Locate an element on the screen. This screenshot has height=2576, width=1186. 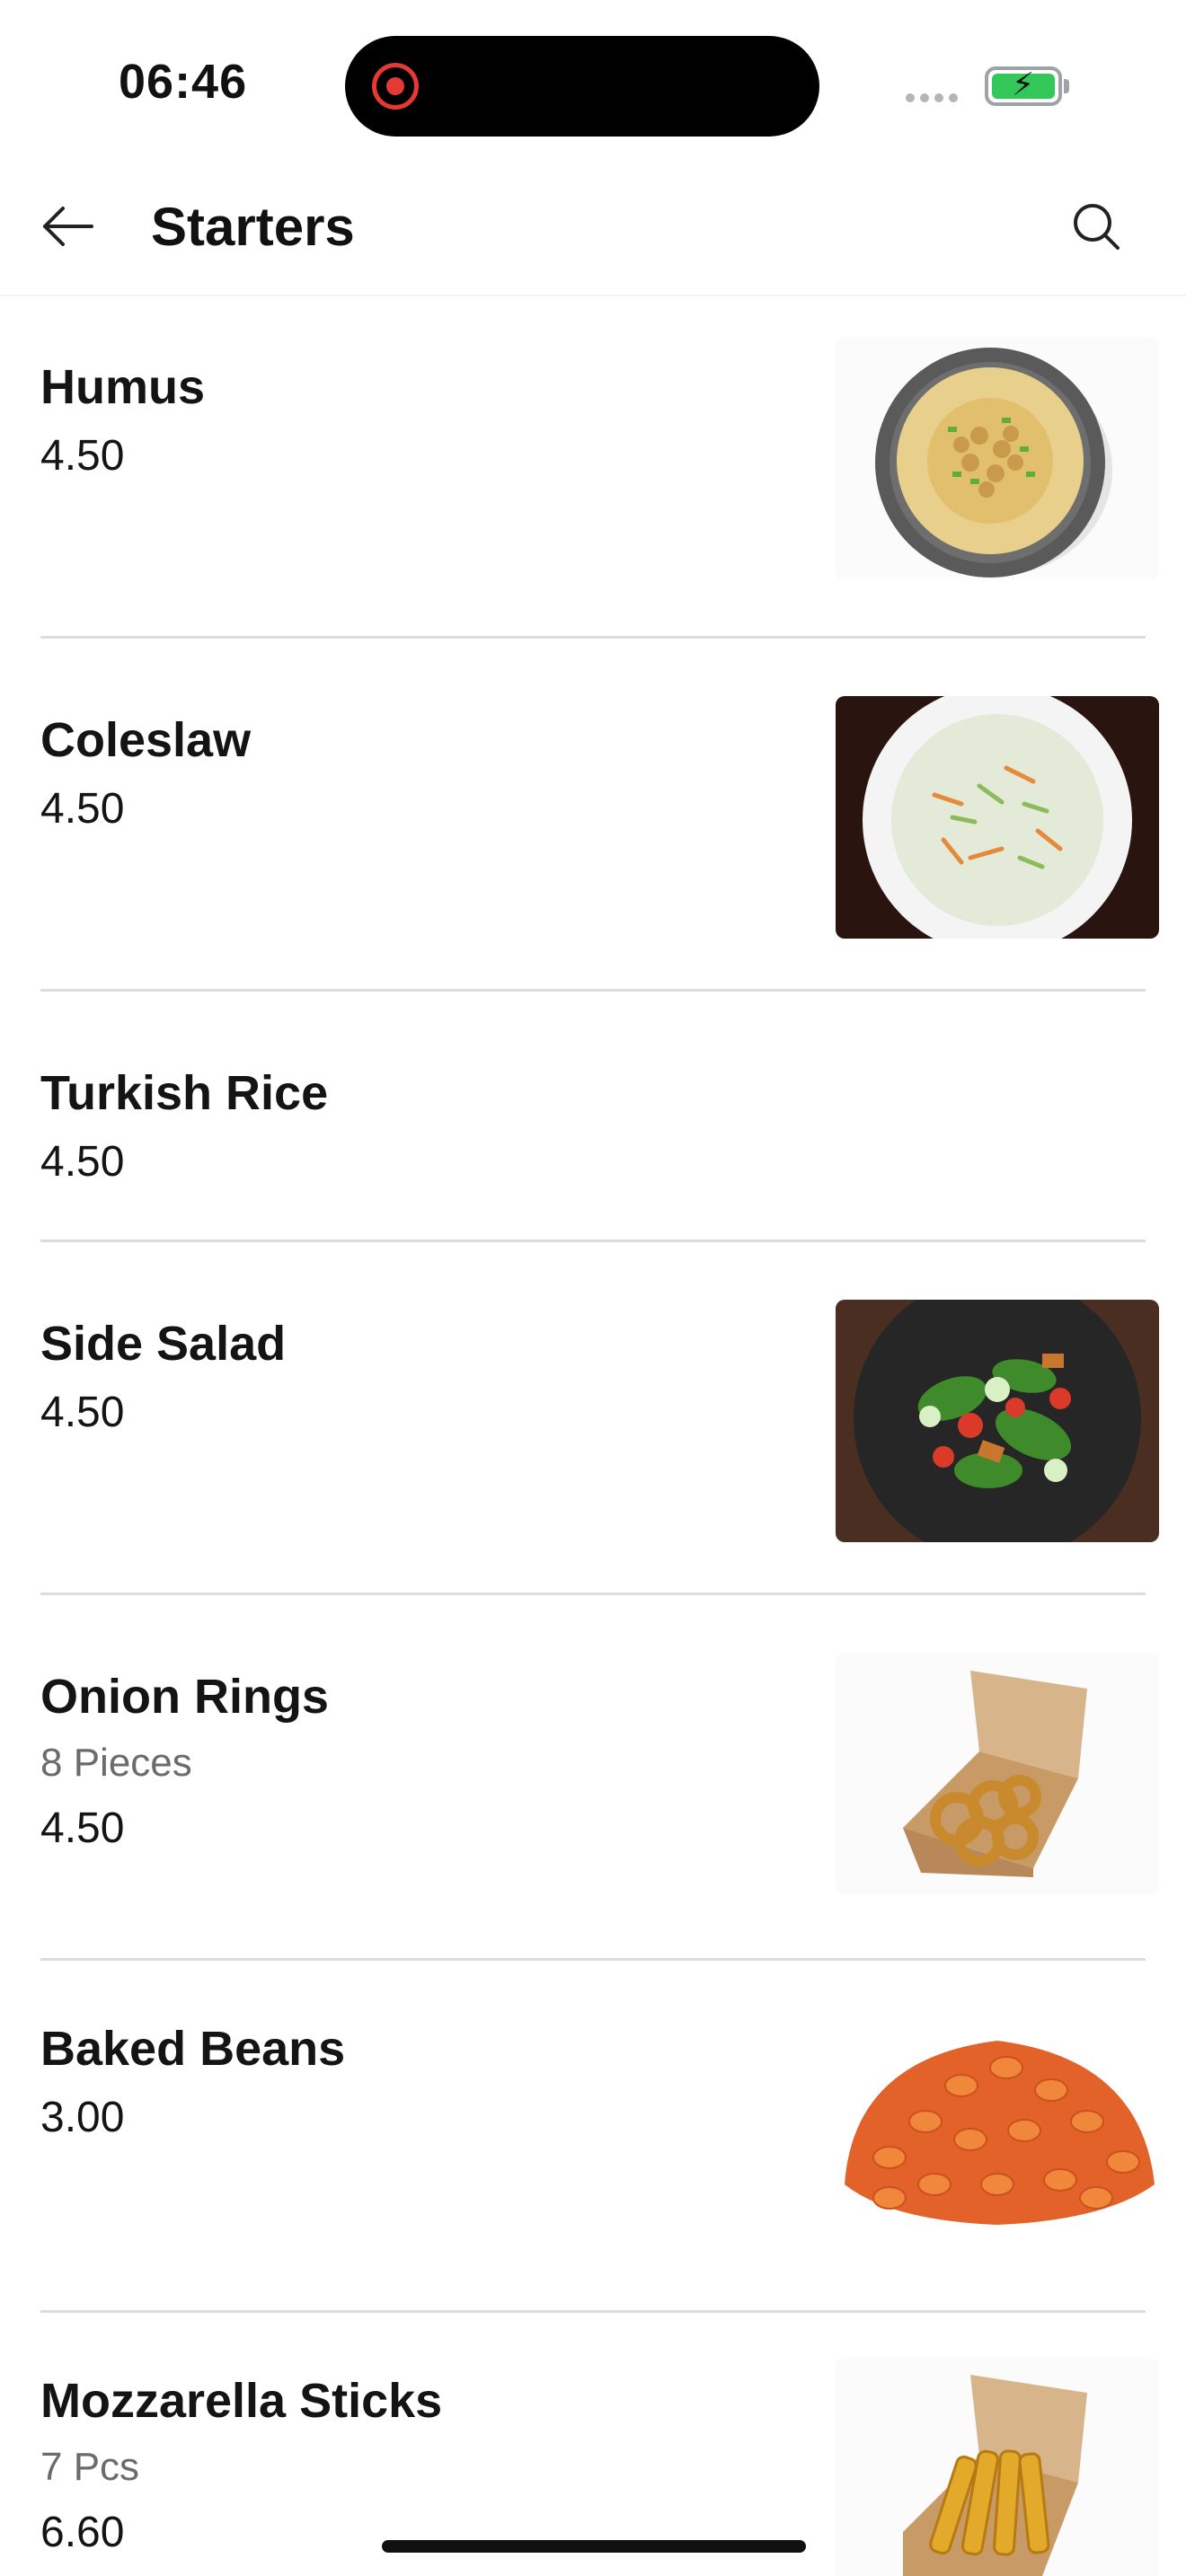
item-name: Coleslaw is located at coordinates (146, 740).